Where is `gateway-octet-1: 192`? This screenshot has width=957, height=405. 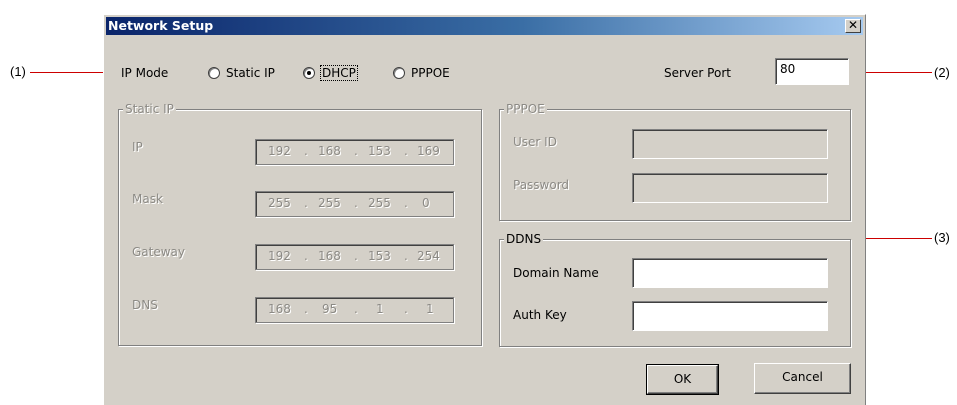 gateway-octet-1: 192 is located at coordinates (279, 256).